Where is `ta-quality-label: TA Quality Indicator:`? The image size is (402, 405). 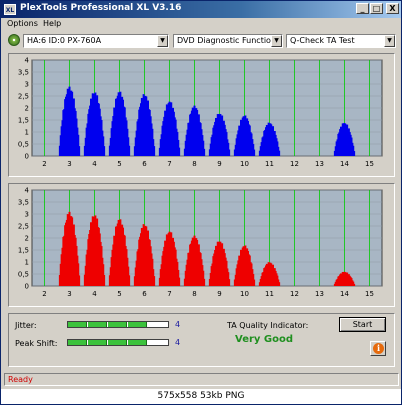
ta-quality-label: TA Quality Indicator: is located at coordinates (268, 325).